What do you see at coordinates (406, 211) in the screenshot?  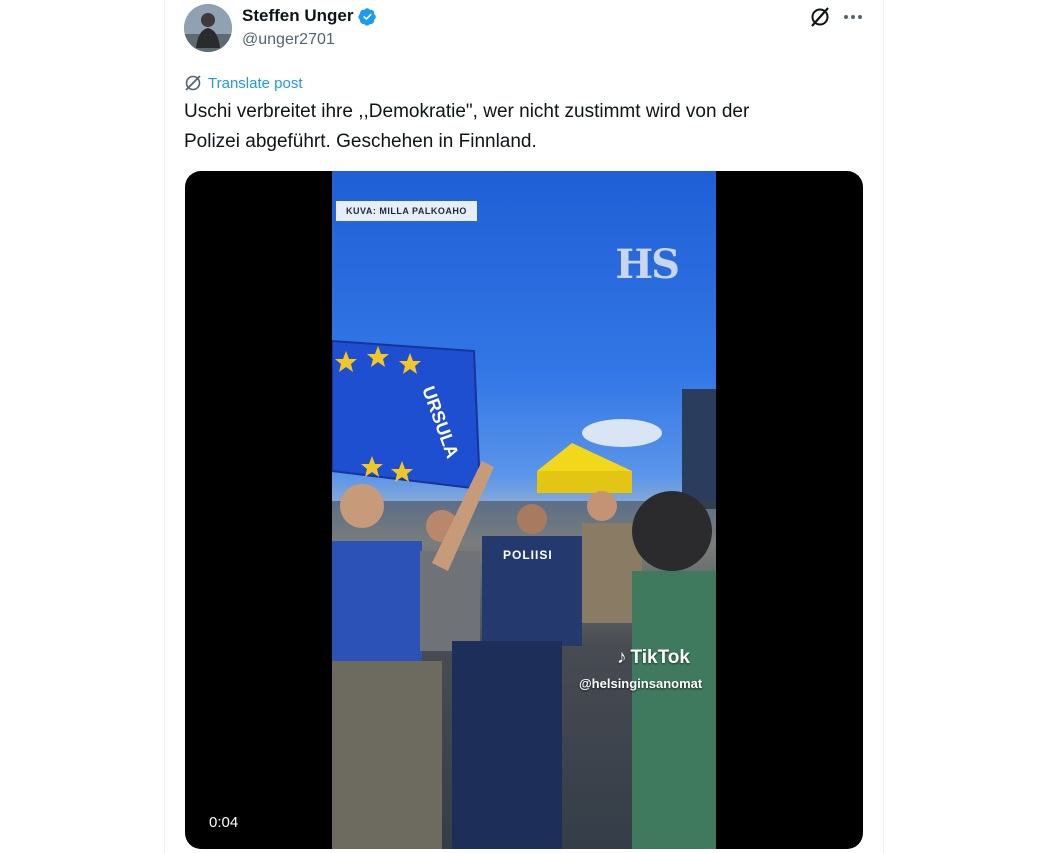 I see `video-credit-overlay: KUVA: MILLA PALKOAHO` at bounding box center [406, 211].